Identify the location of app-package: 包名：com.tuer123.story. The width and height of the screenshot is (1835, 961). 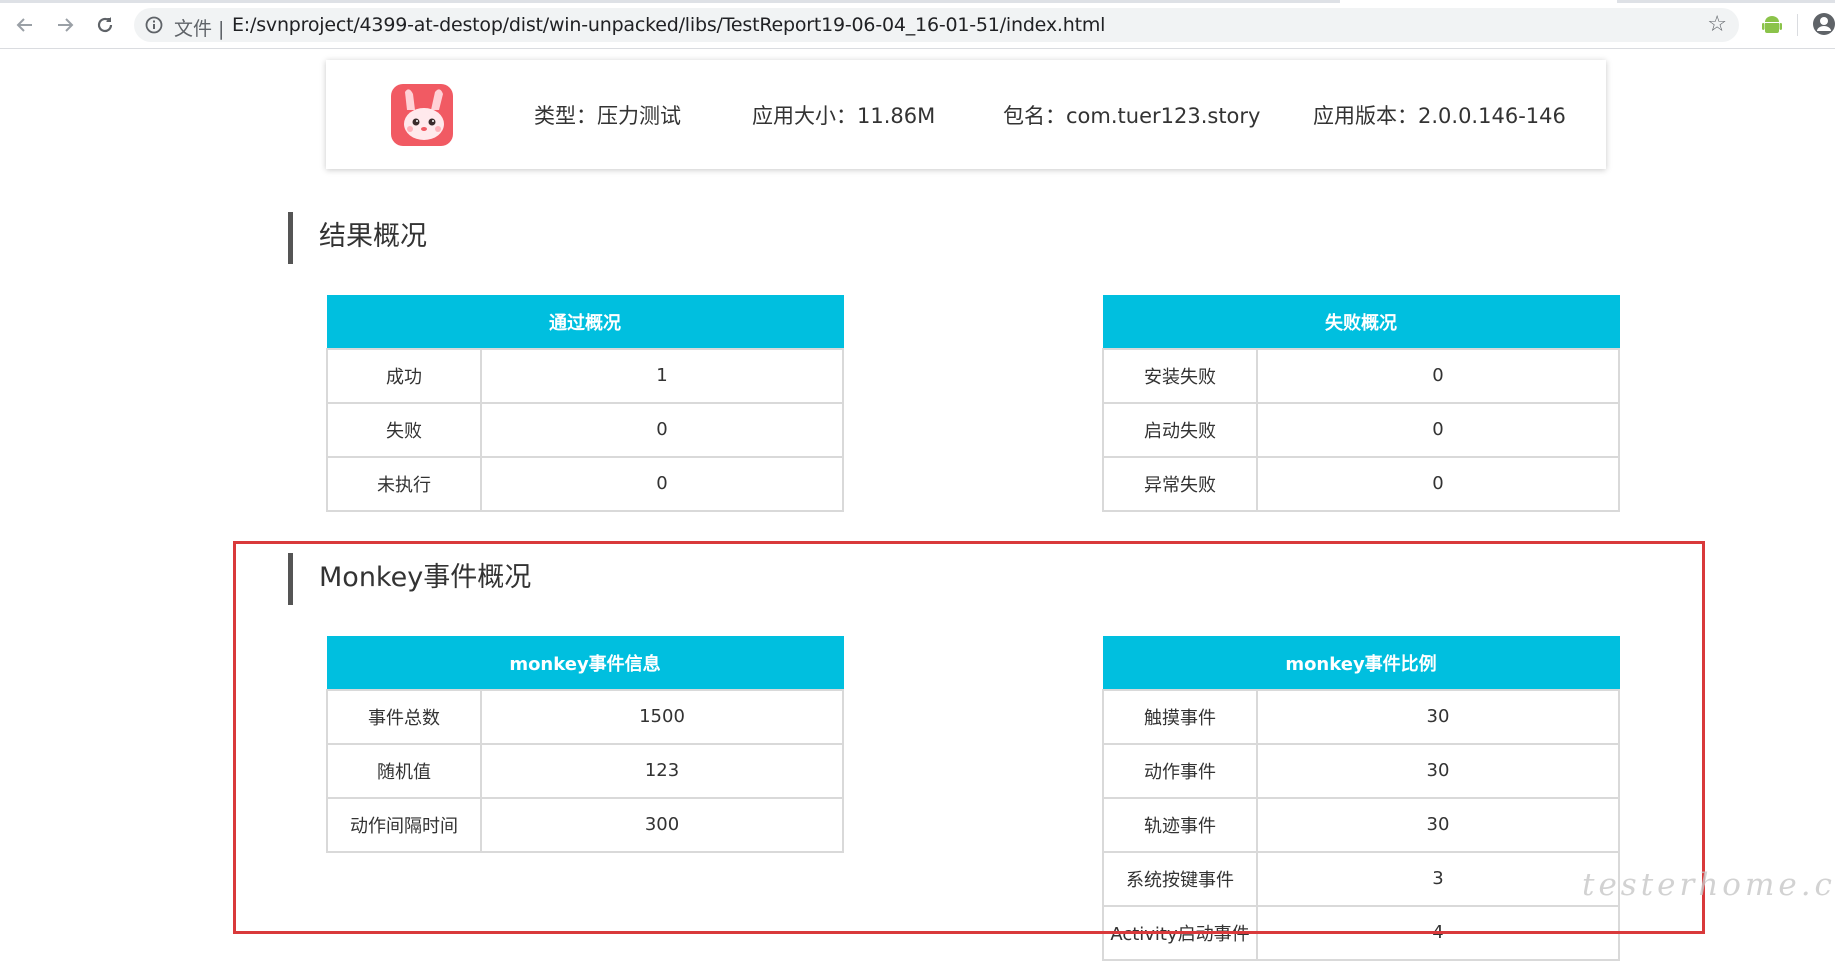
(1132, 116).